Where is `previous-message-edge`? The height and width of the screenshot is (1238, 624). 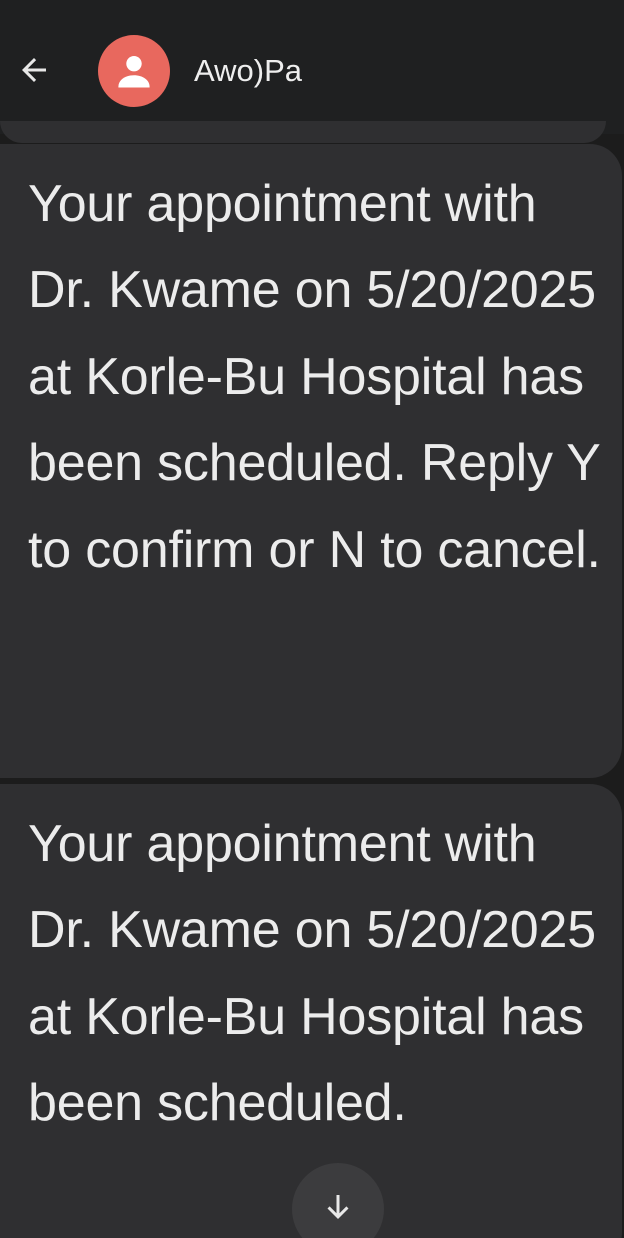
previous-message-edge is located at coordinates (303, 132).